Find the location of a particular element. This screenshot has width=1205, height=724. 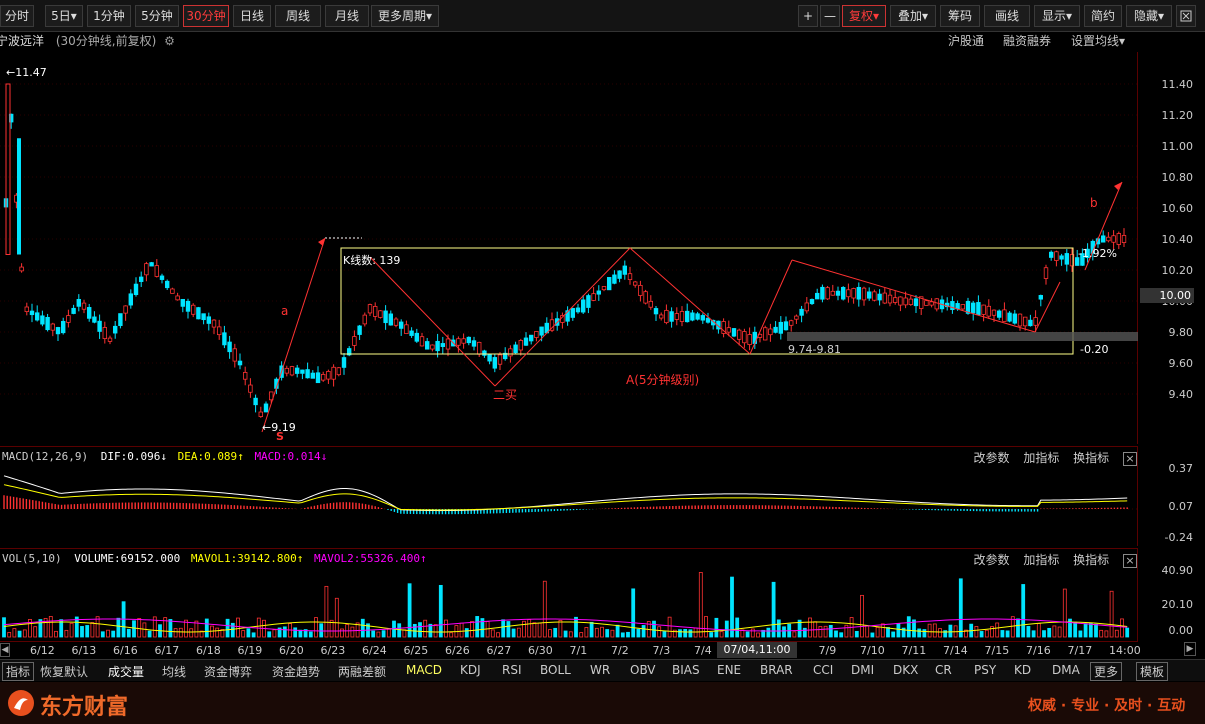

margin-trading-link: 融资融券 is located at coordinates (1027, 41).